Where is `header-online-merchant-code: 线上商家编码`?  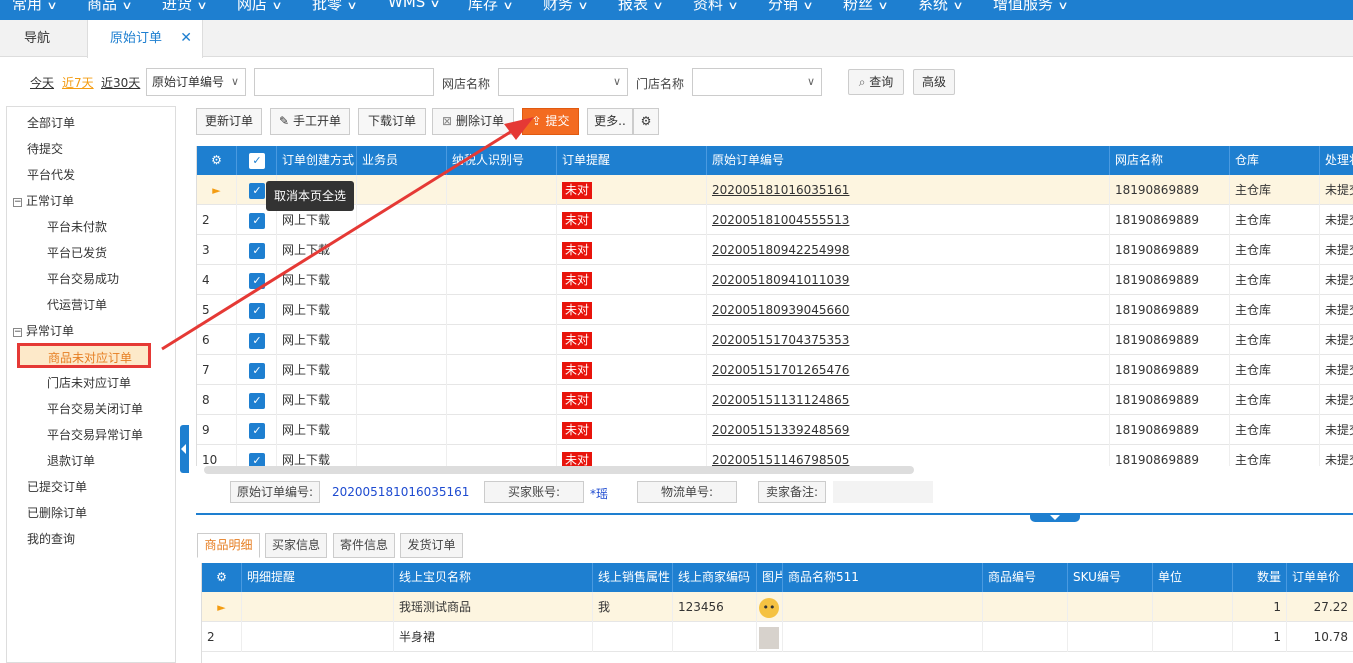
header-online-merchant-code: 线上商家编码 is located at coordinates (715, 577).